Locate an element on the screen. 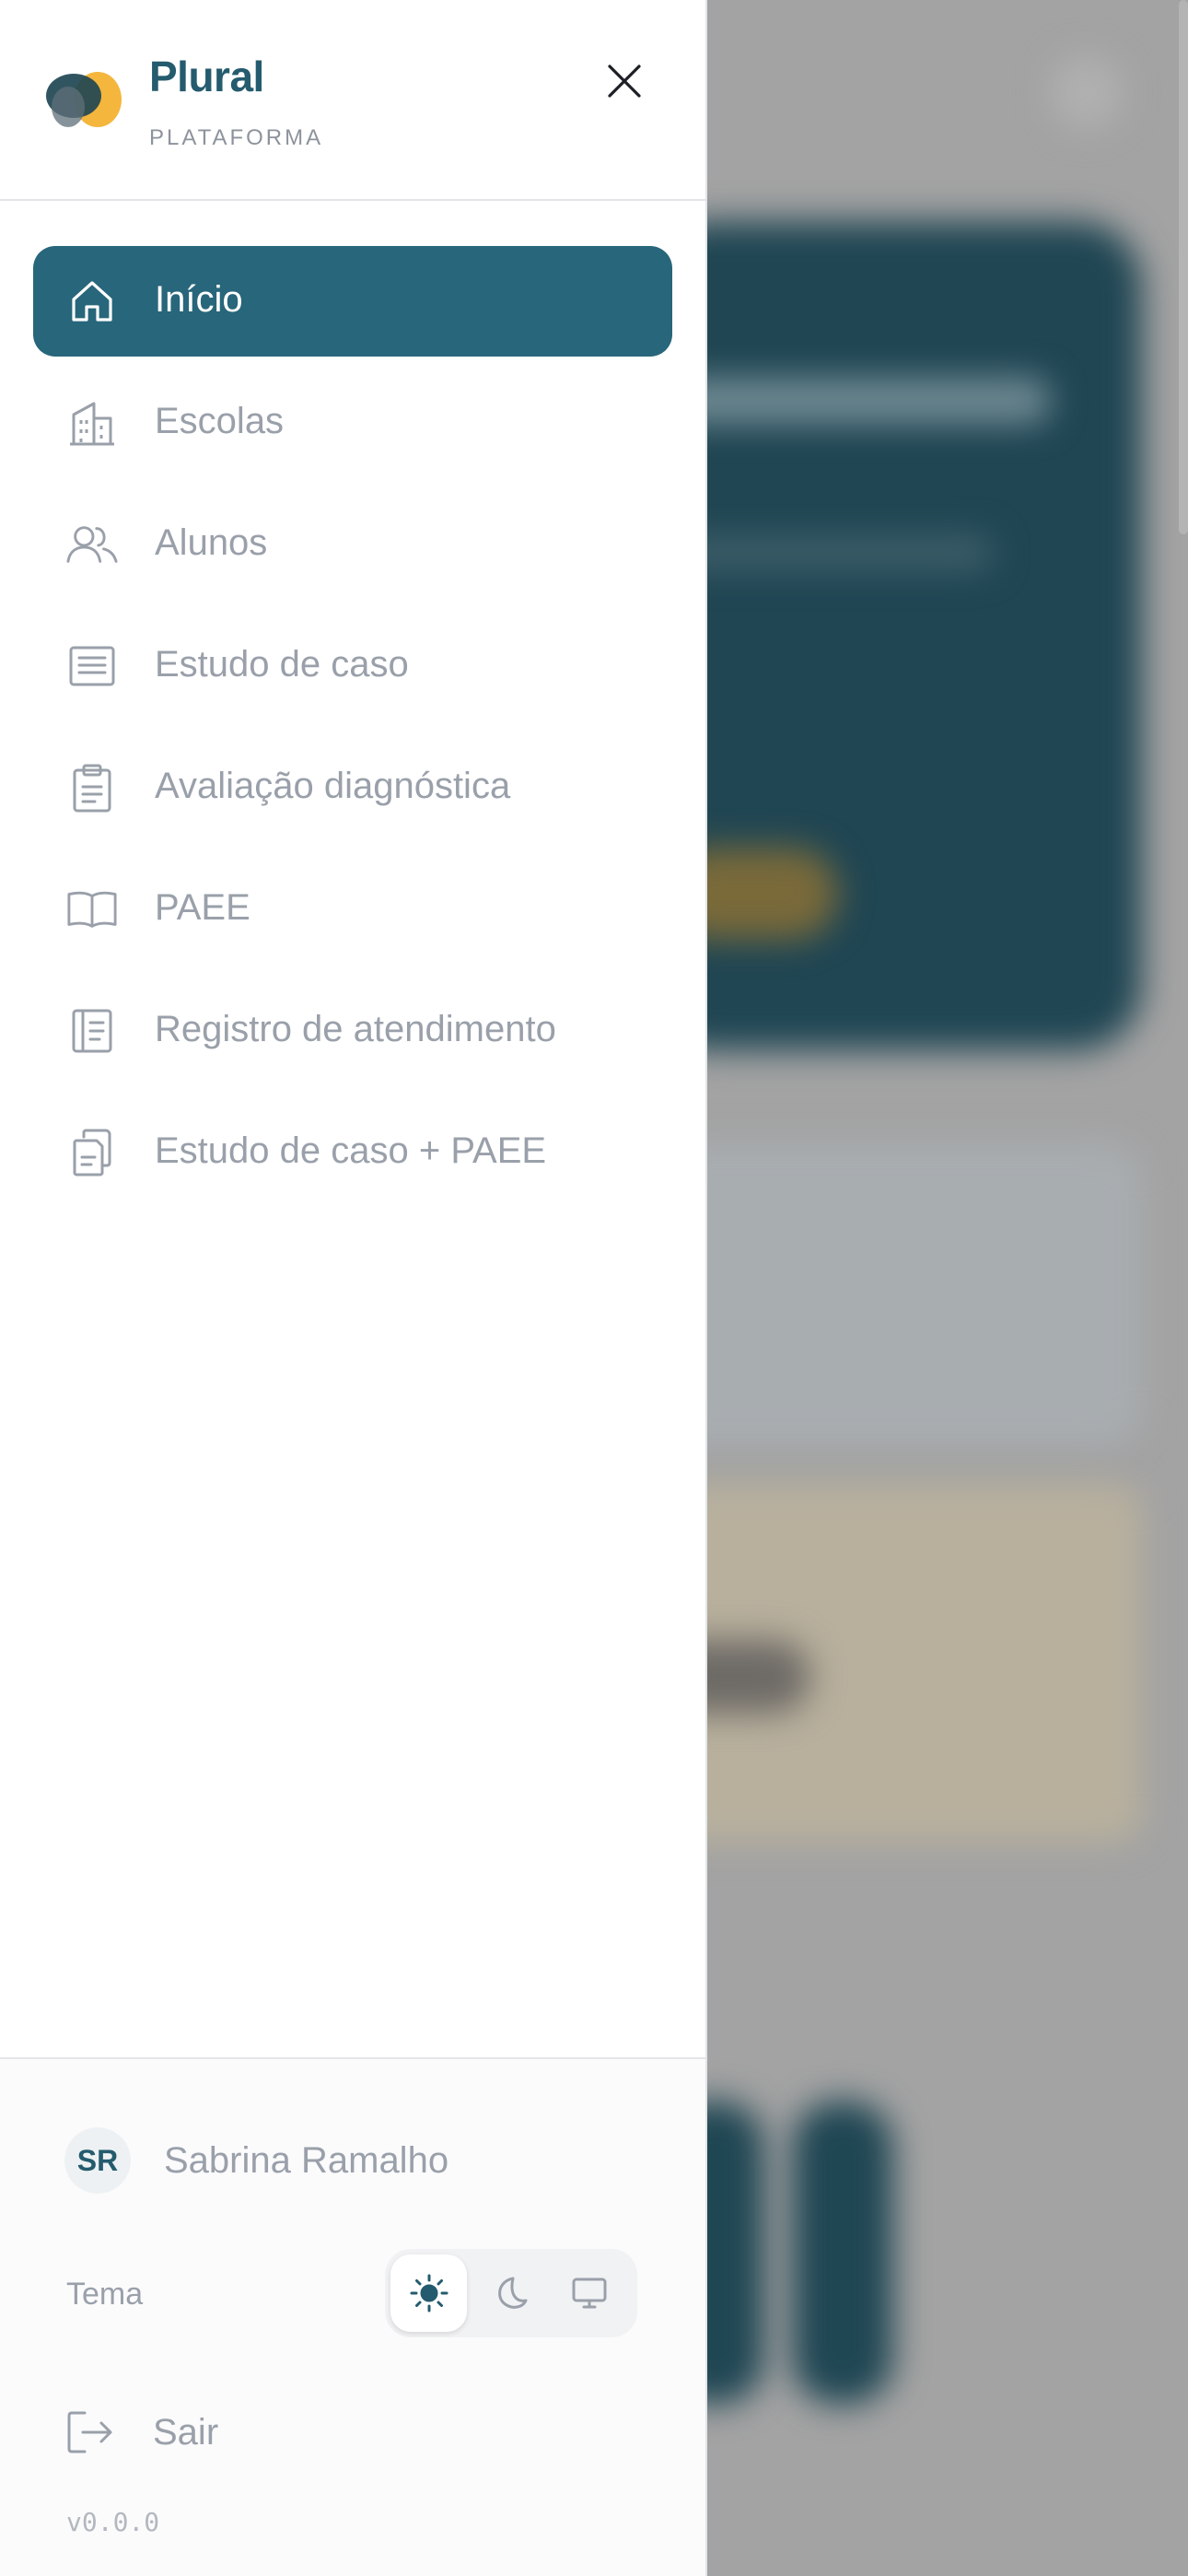 Image resolution: width=1188 pixels, height=2576 pixels. sidebar-item-avaliacao-diagnostica: Avaliação diagnóstica is located at coordinates (352, 787).